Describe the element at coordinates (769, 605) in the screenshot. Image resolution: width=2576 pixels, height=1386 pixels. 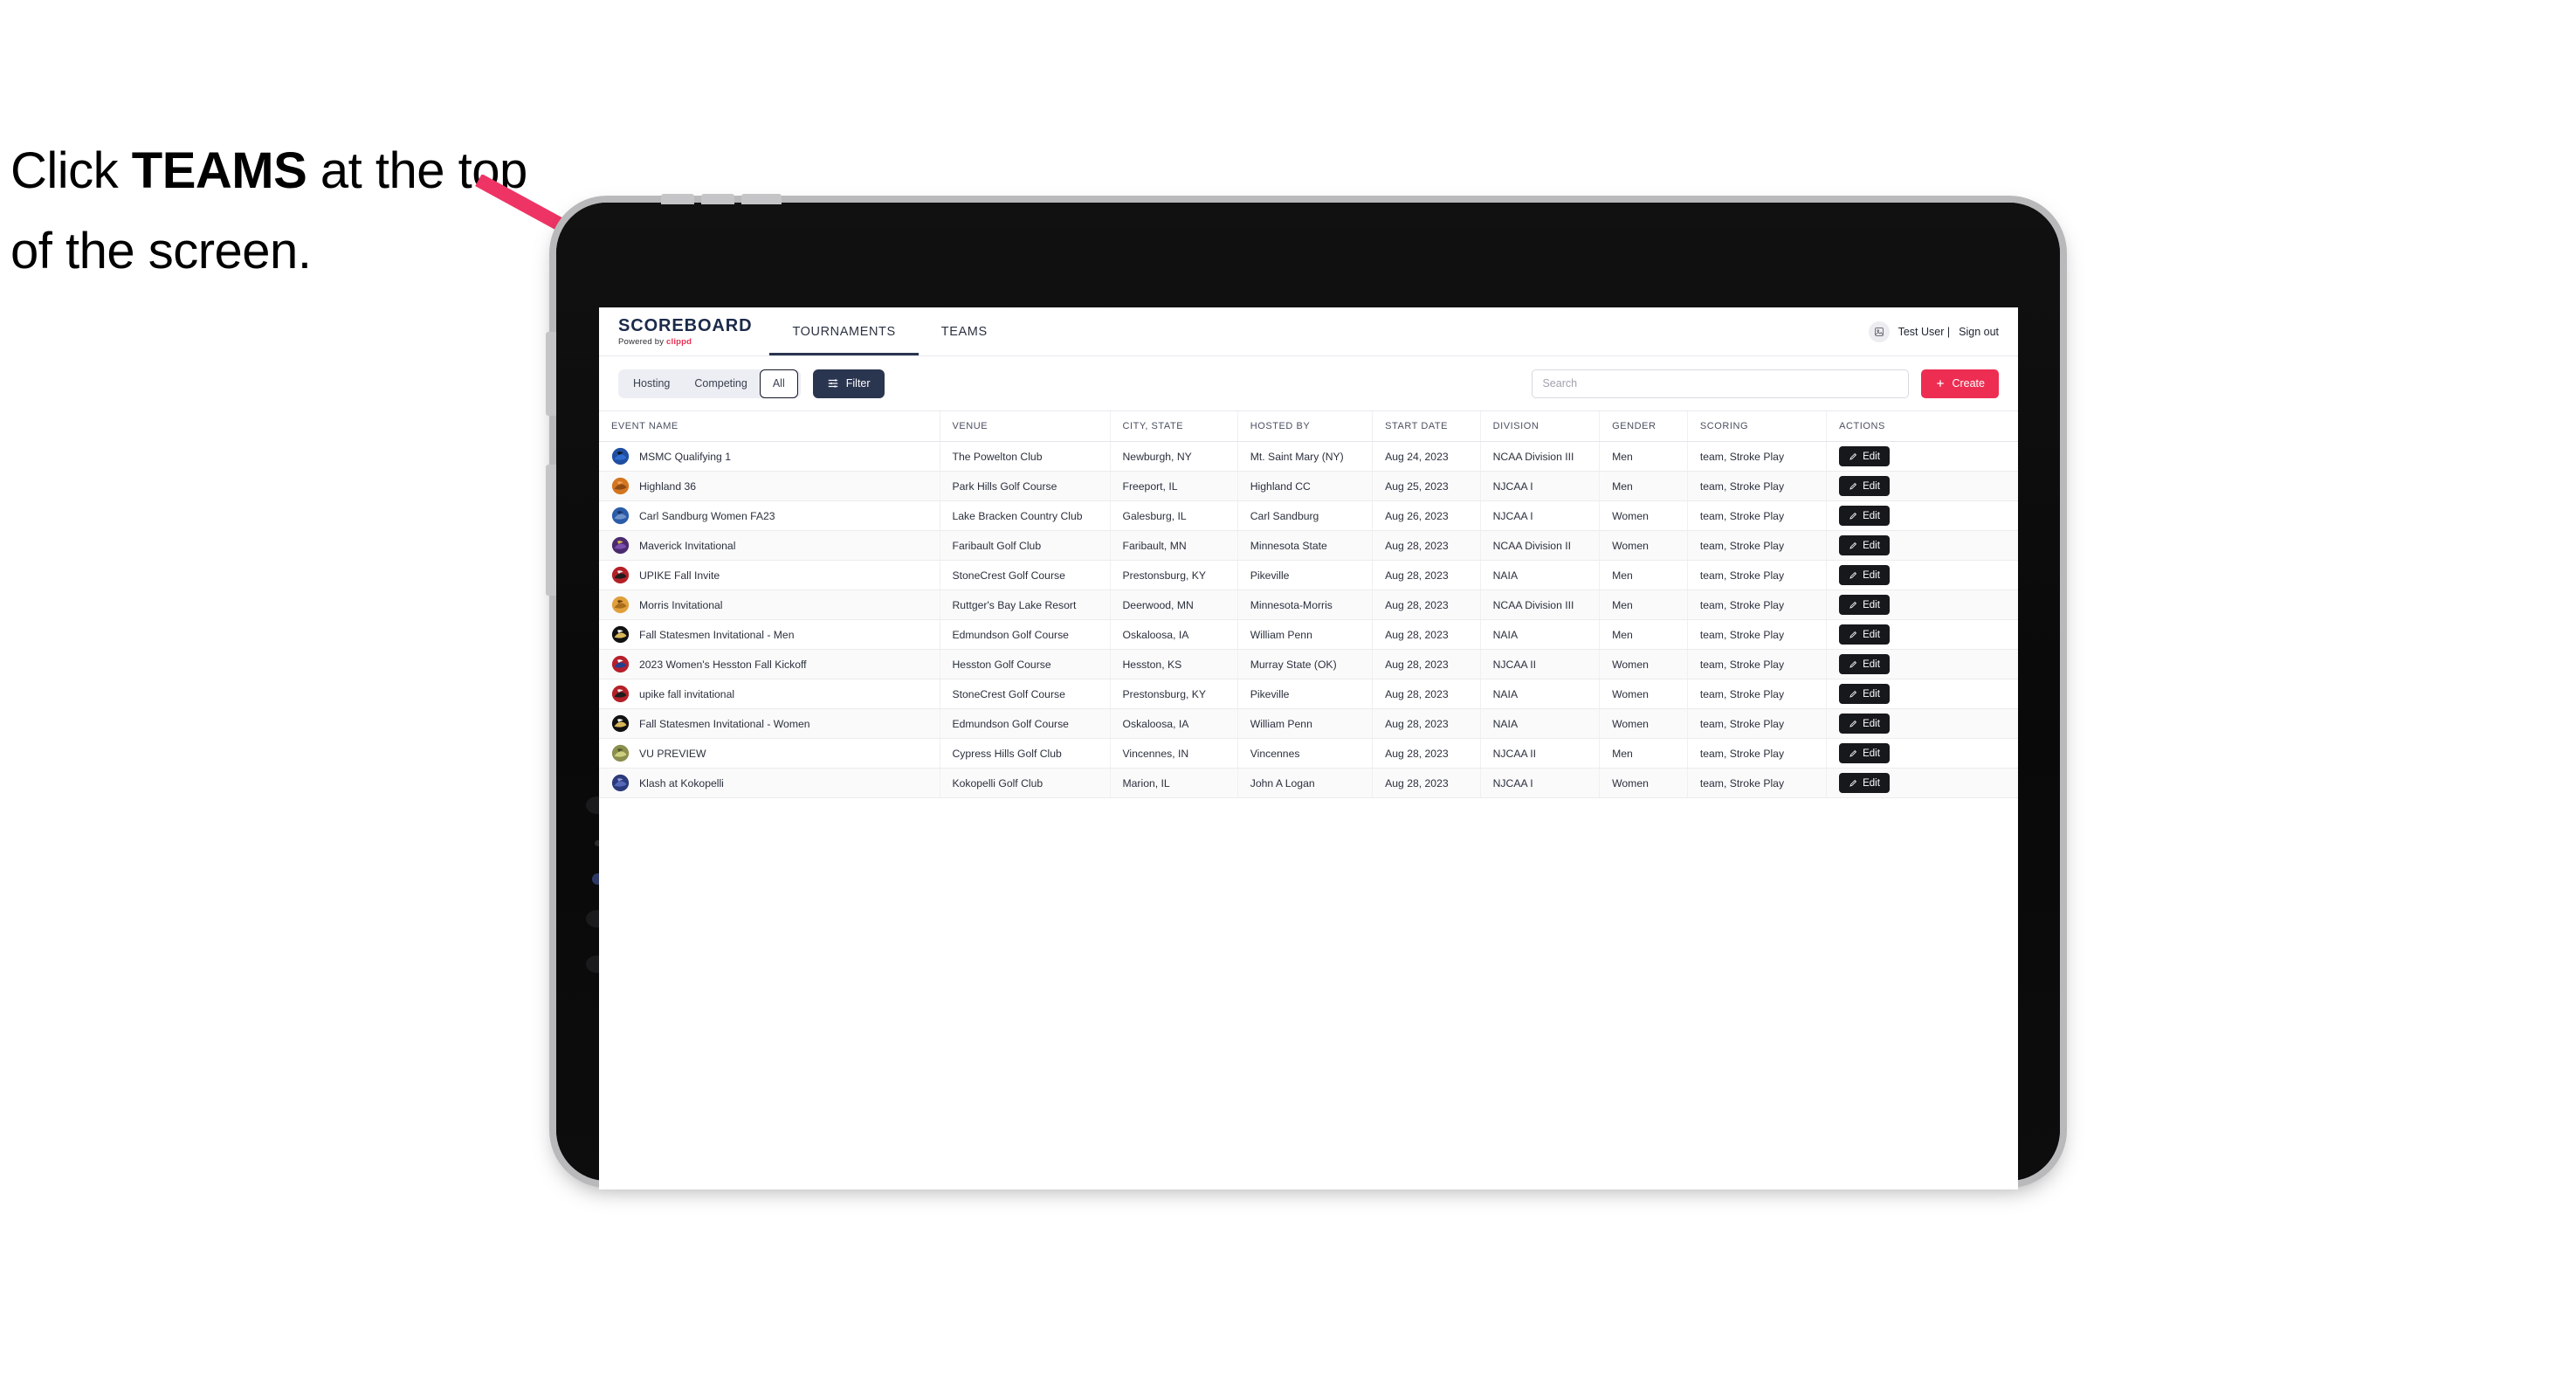
I see `cell-event-name: Morris Invitational` at that location.